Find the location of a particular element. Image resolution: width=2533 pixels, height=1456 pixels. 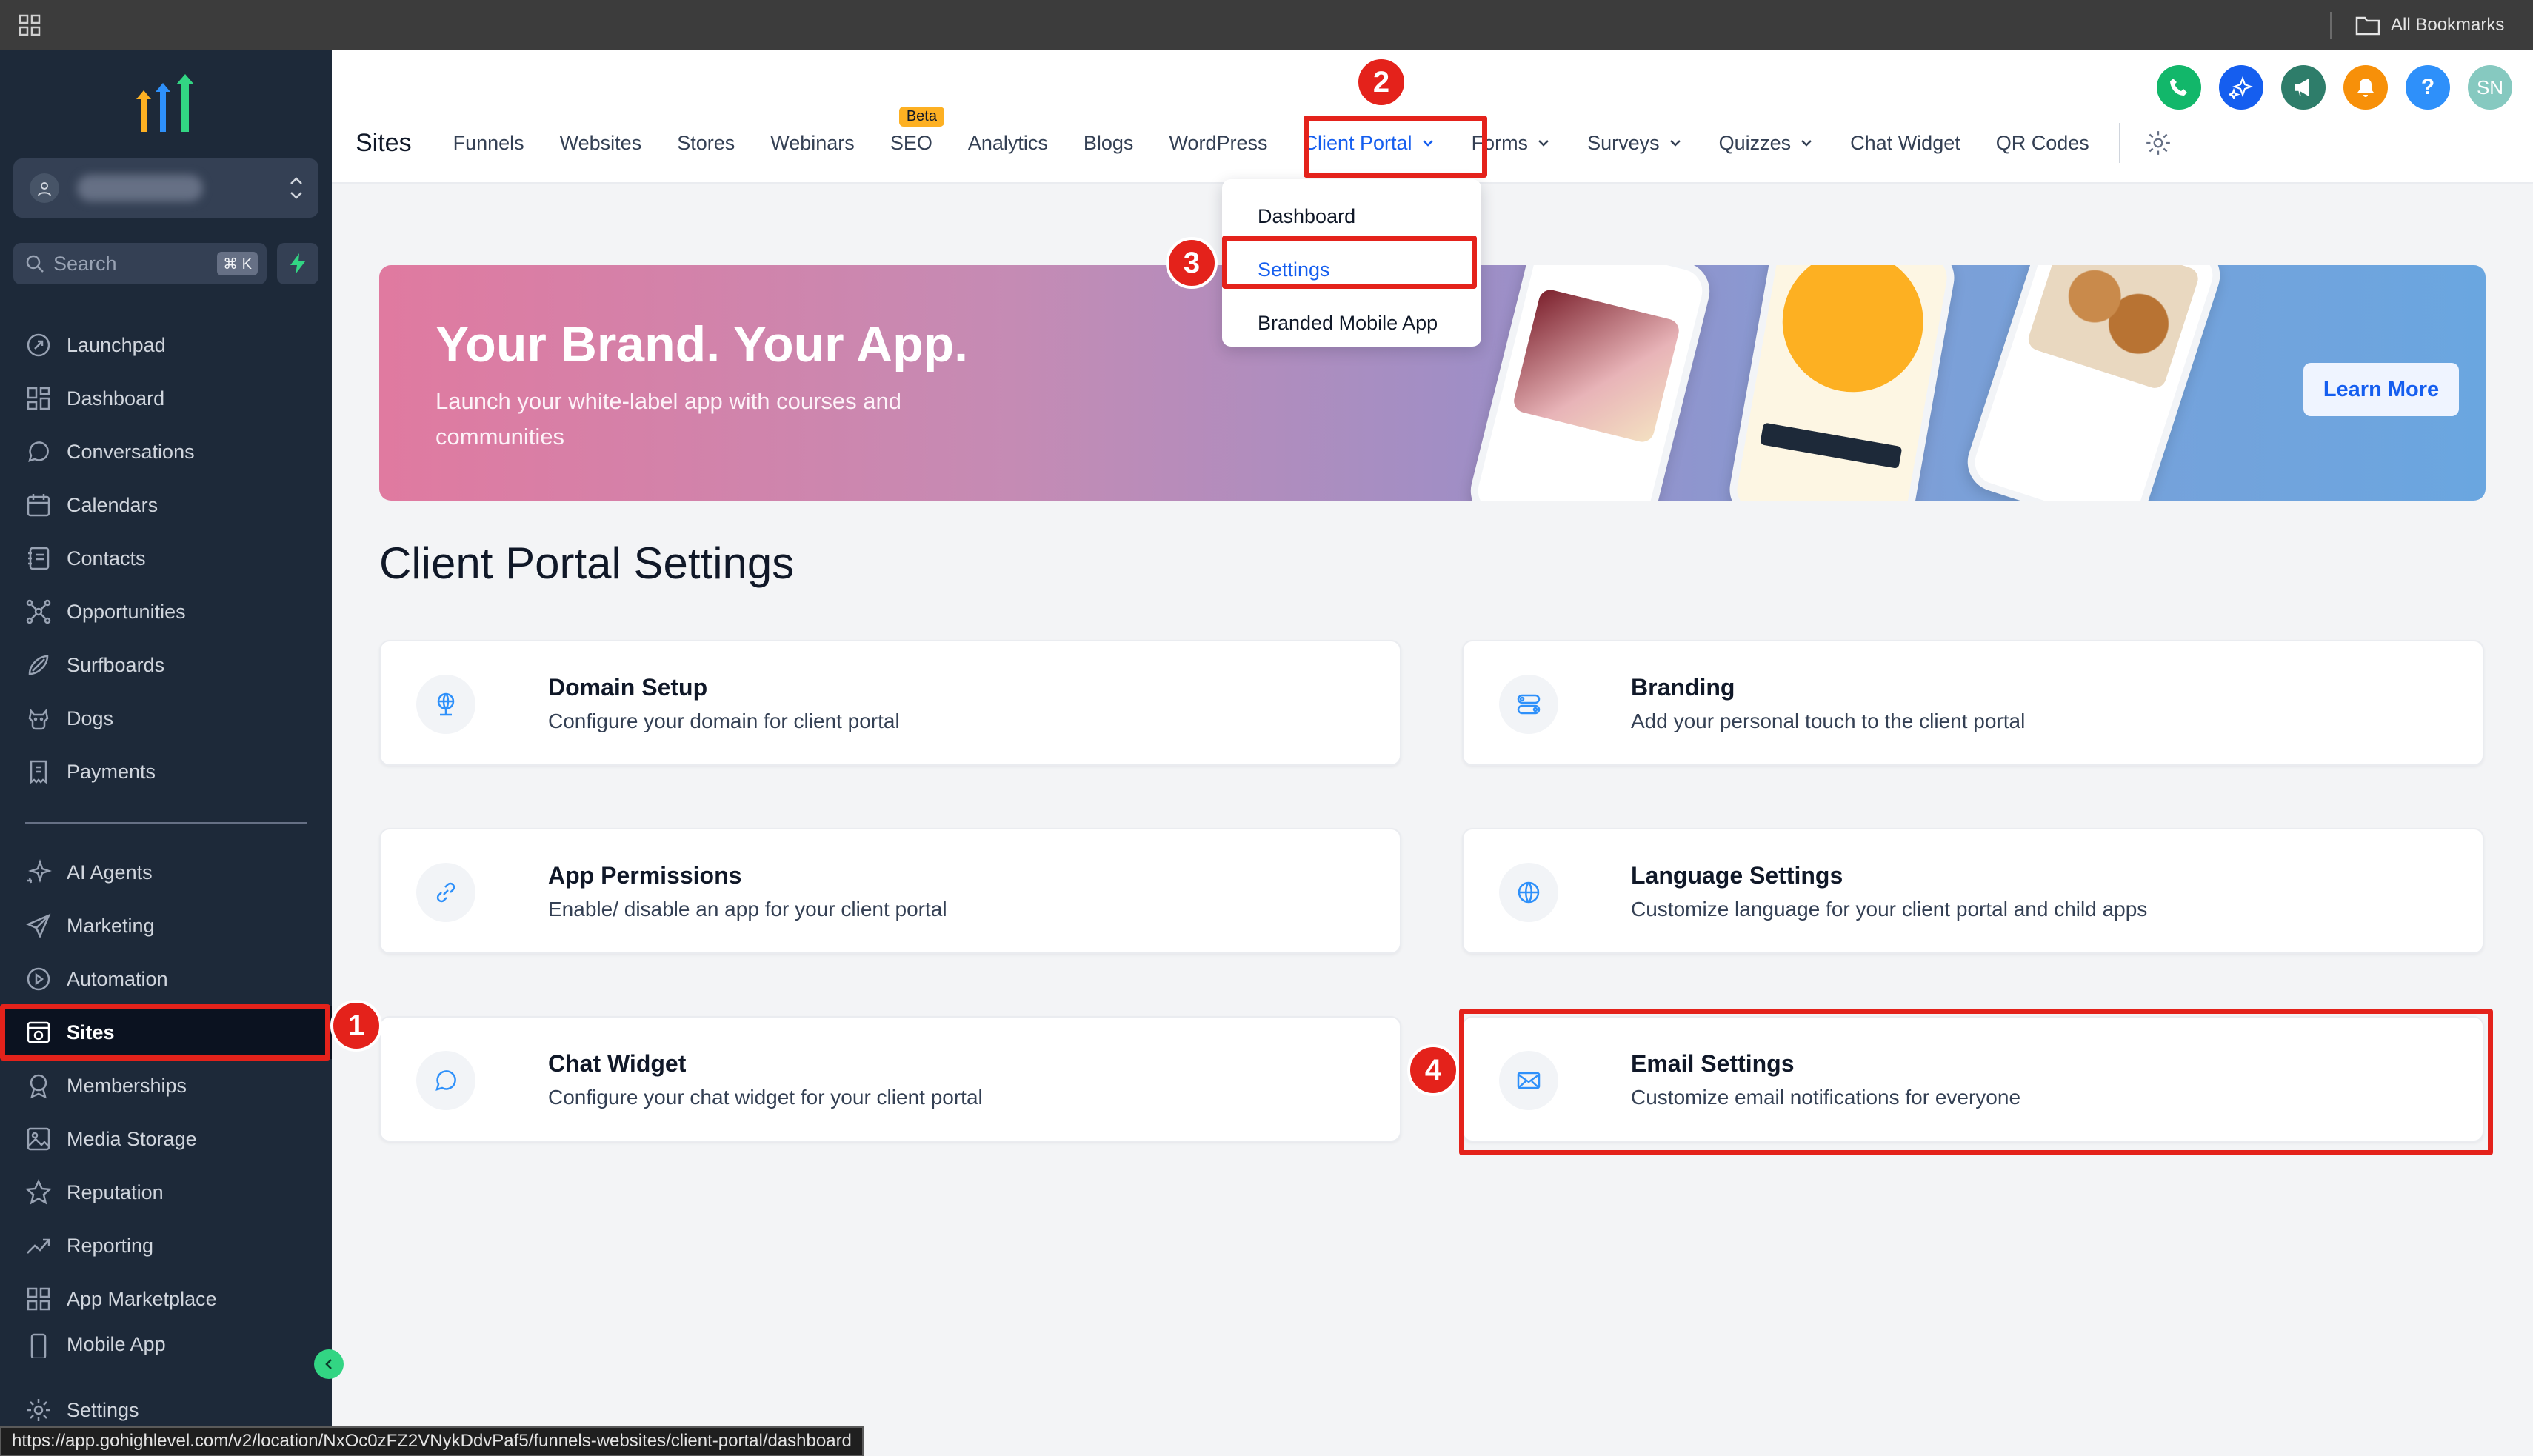

bagel-image is located at coordinates (2113, 328).